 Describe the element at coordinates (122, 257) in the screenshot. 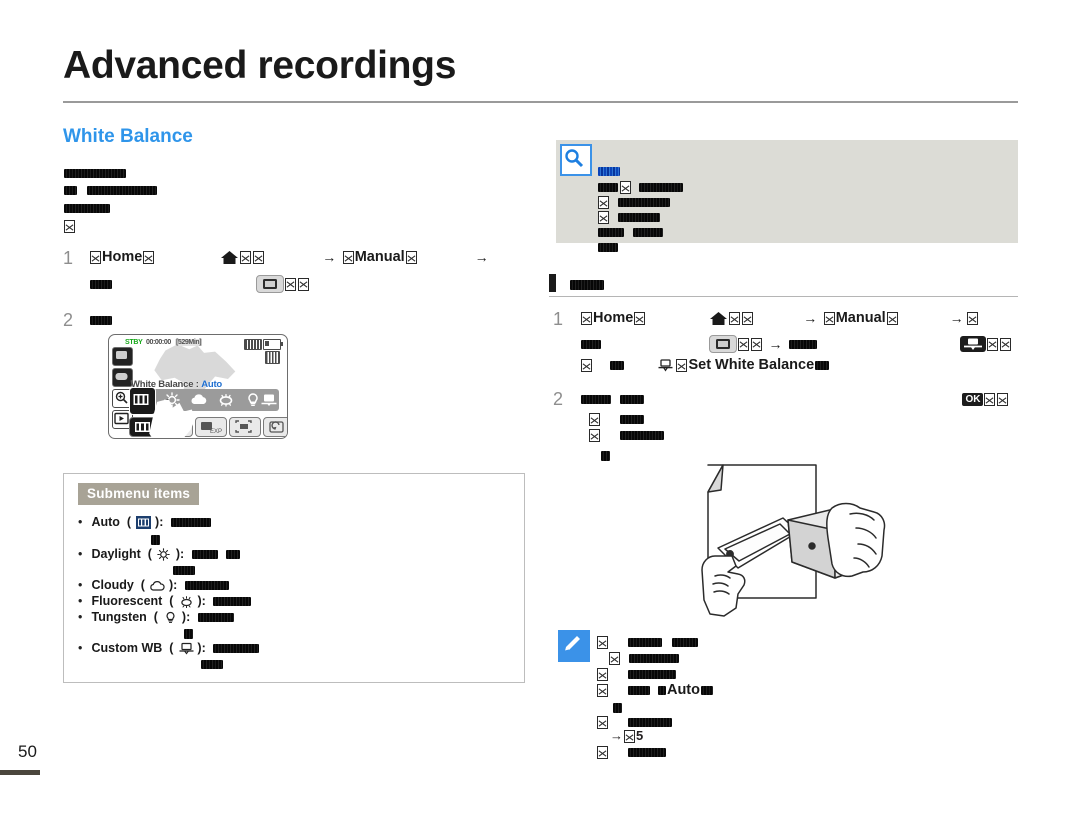

I see `home-keyword: Home` at that location.